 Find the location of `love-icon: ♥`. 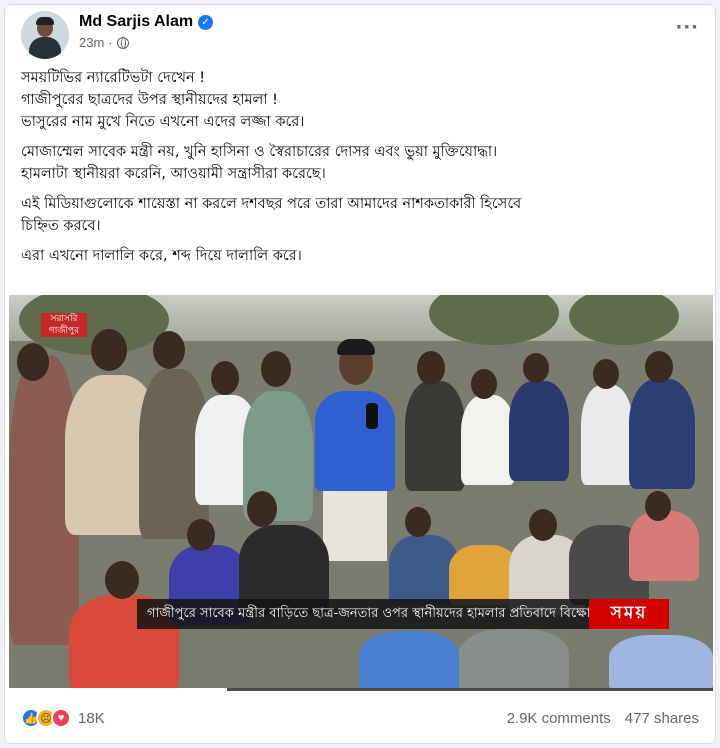

love-icon: ♥ is located at coordinates (61, 718).